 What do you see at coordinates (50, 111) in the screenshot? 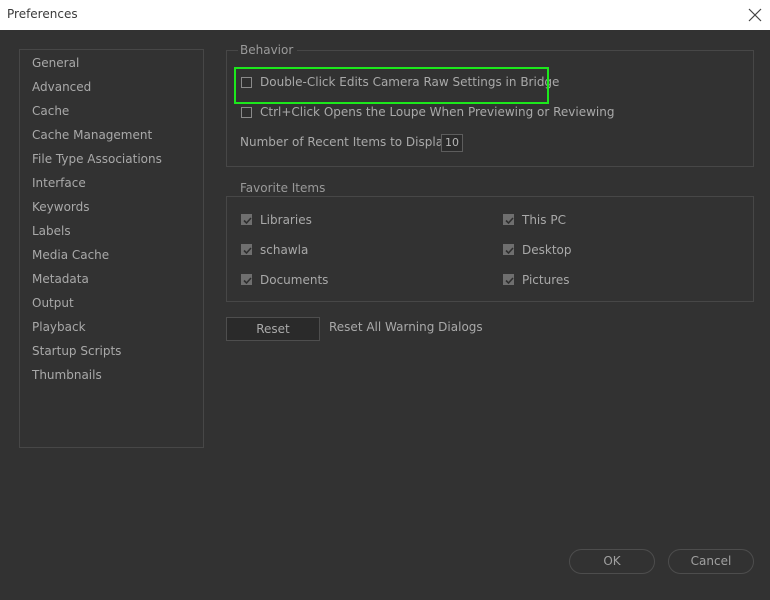
I see `sidebar-item-cache: Cache` at bounding box center [50, 111].